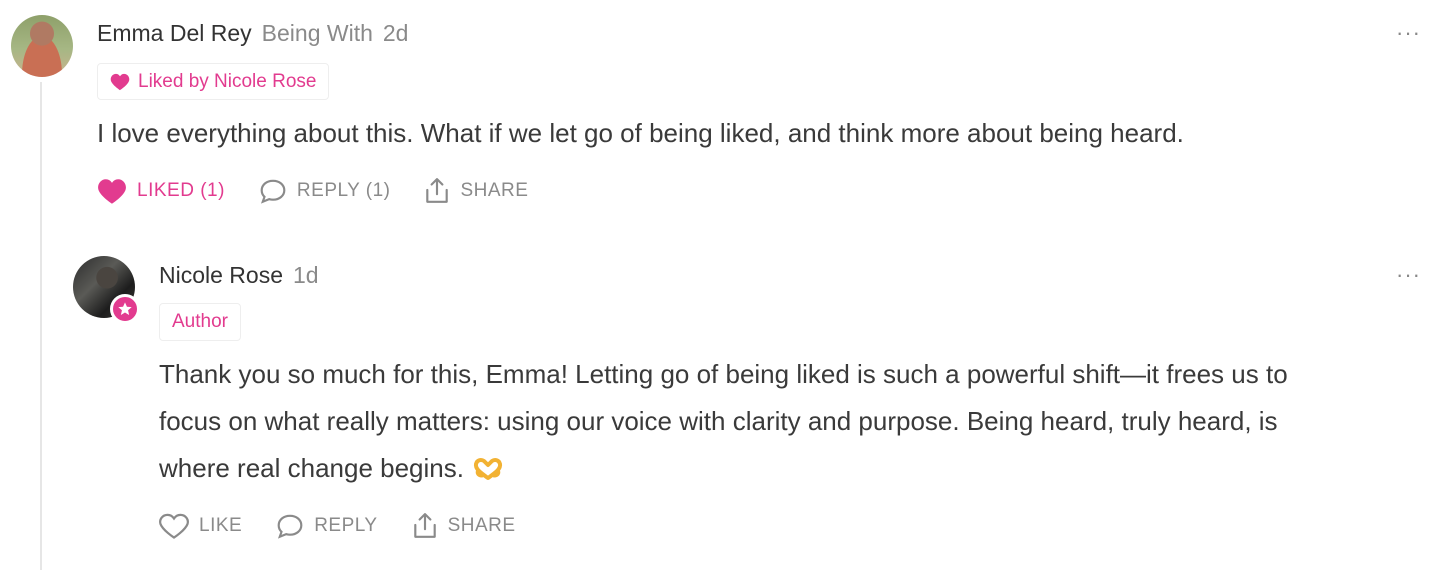 The image size is (1456, 570). What do you see at coordinates (723, 468) in the screenshot?
I see `reply-line-wrap: where real change begins.` at bounding box center [723, 468].